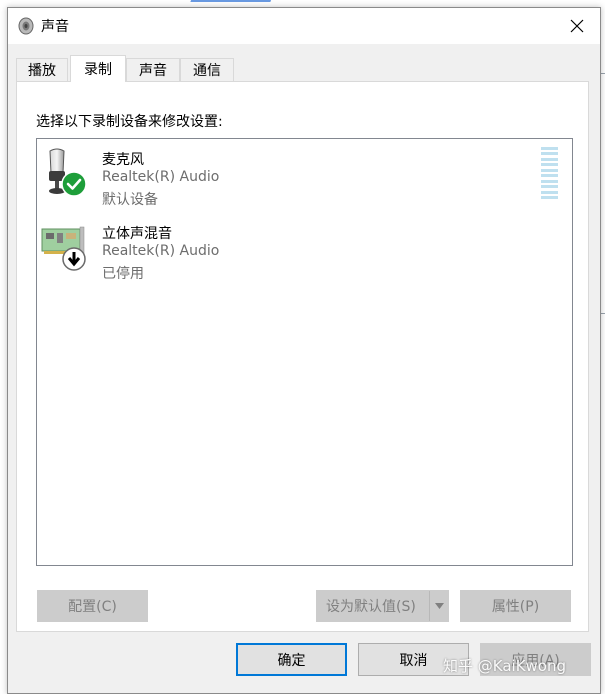  Describe the element at coordinates (92, 606) in the screenshot. I see `configure-button: 配置(C)` at that location.